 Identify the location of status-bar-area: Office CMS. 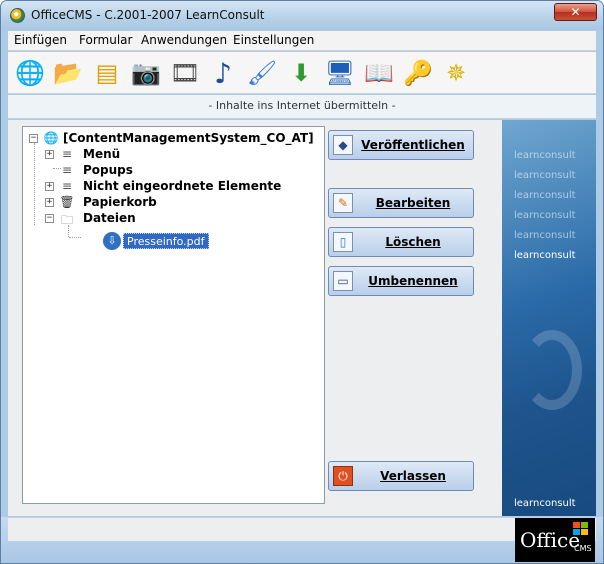
(302, 540).